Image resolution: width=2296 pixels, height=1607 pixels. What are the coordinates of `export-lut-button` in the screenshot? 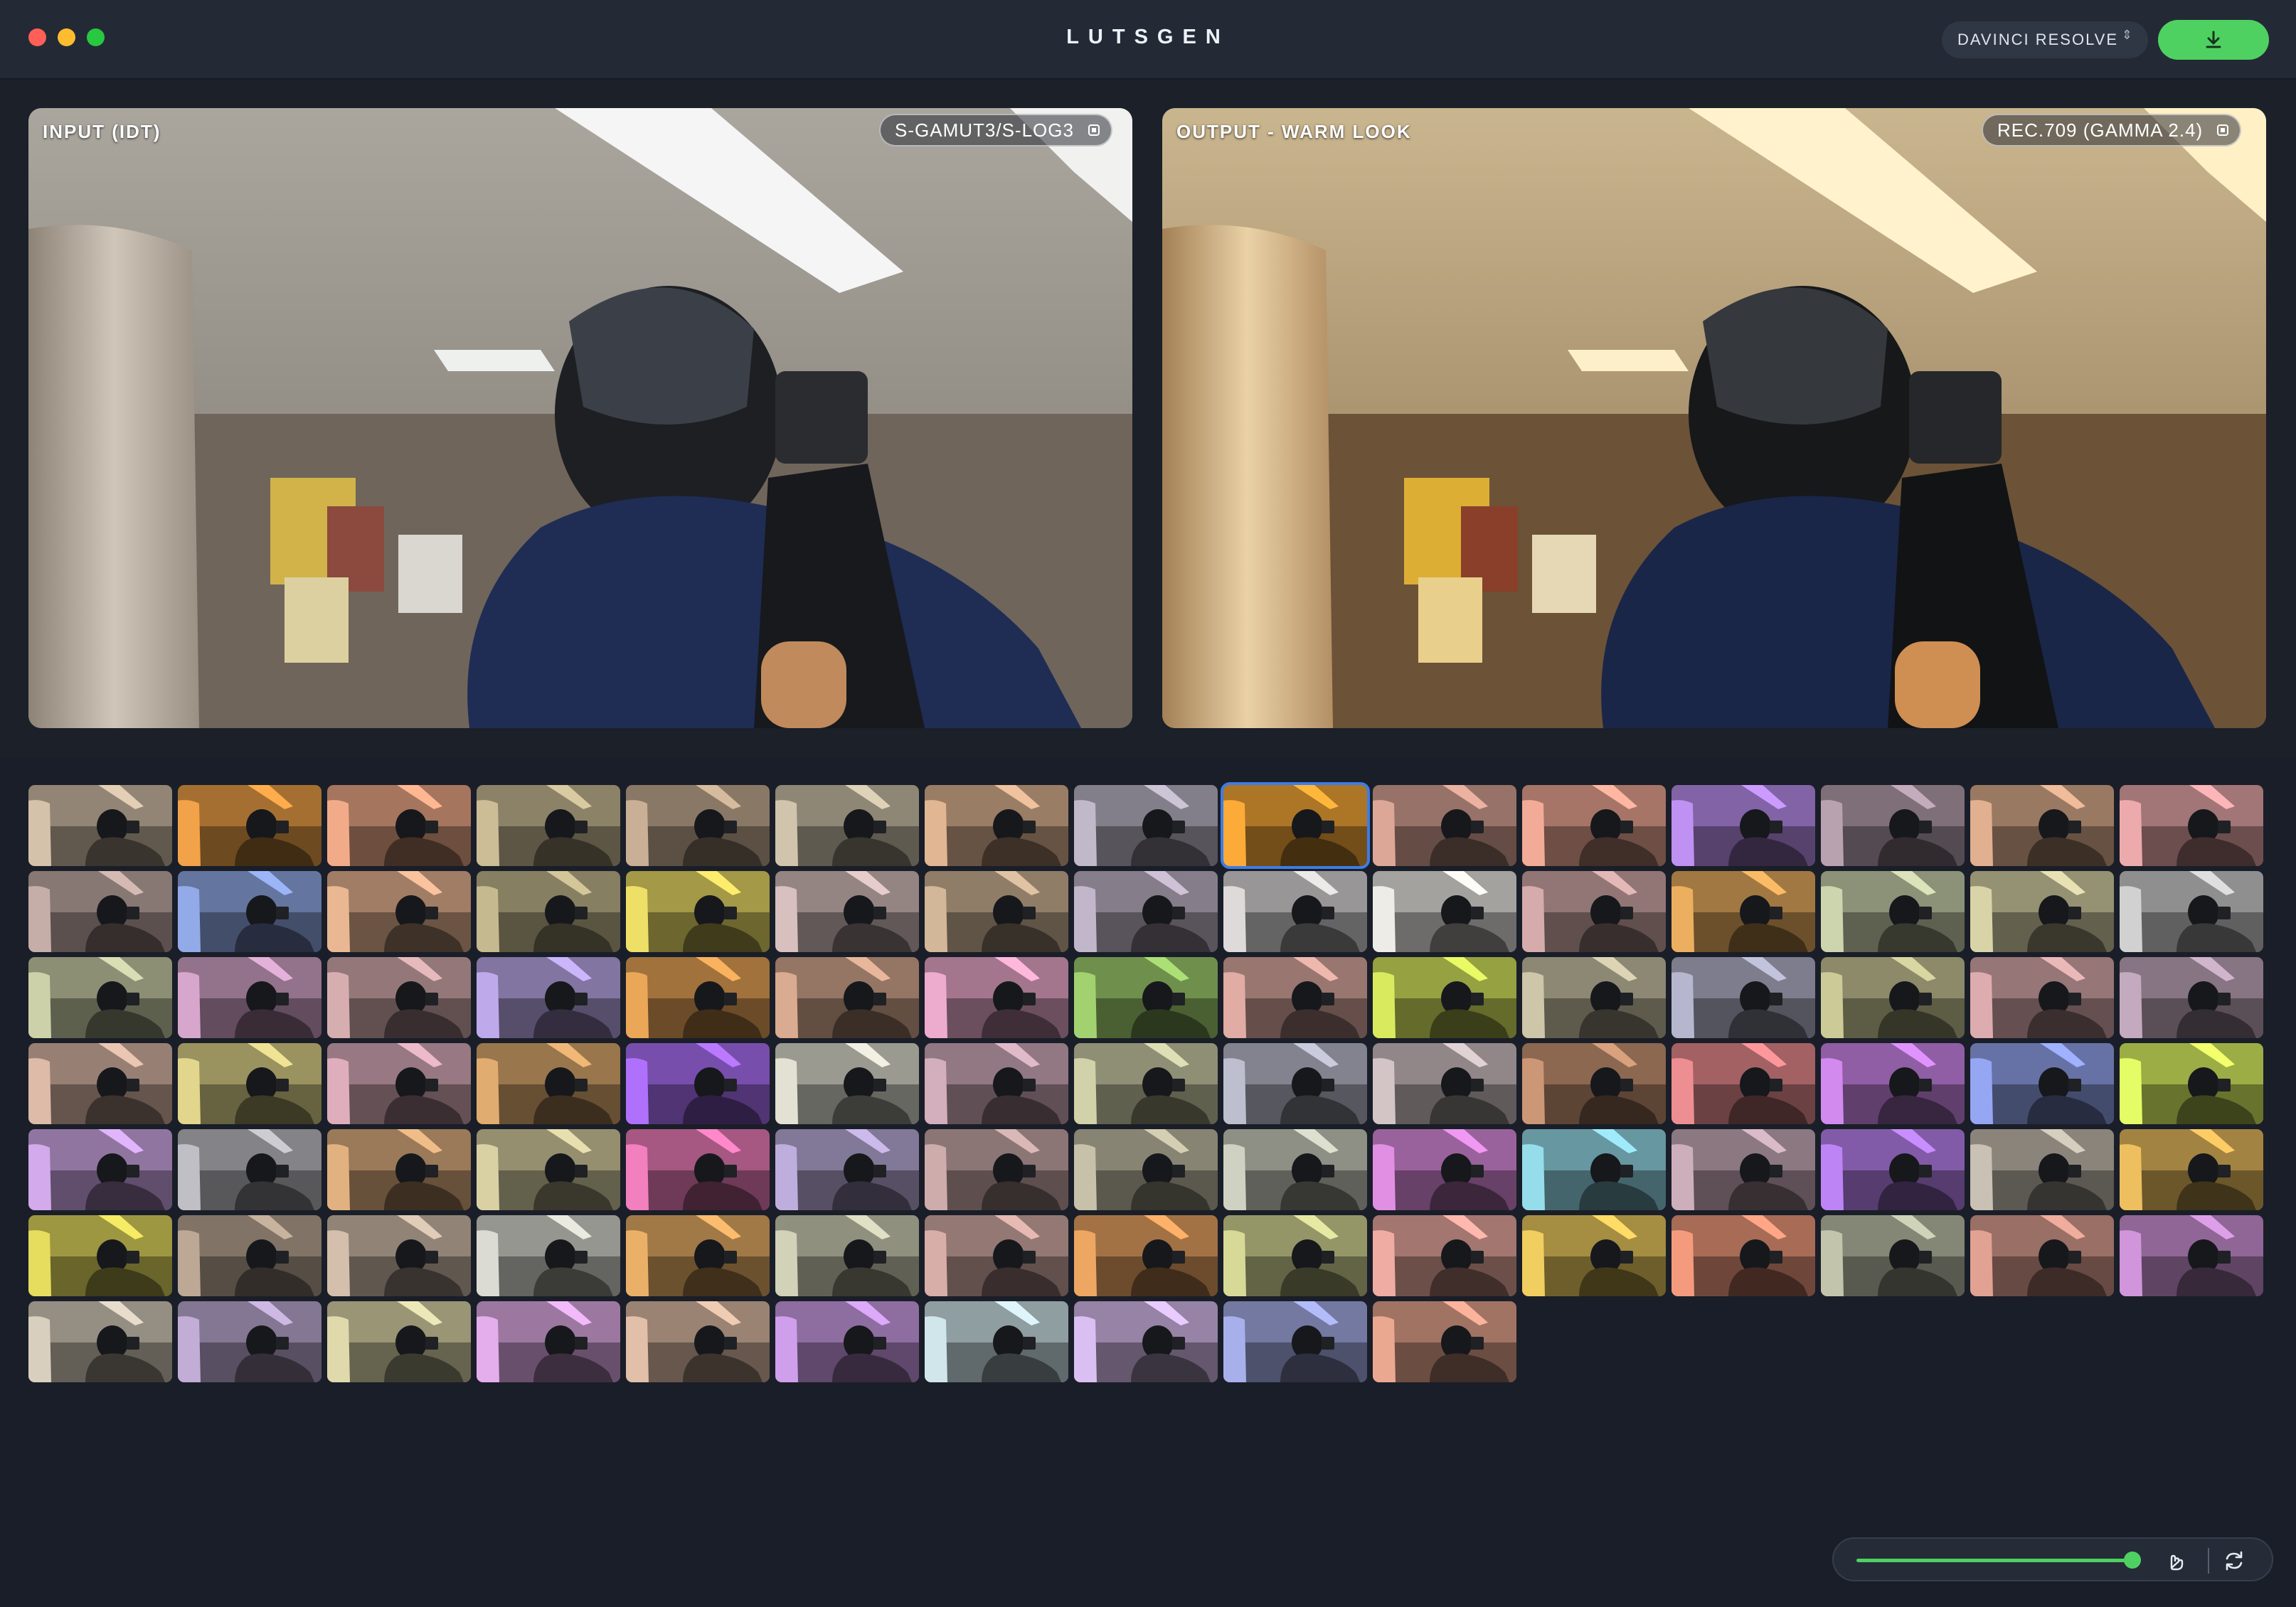 It's located at (2214, 40).